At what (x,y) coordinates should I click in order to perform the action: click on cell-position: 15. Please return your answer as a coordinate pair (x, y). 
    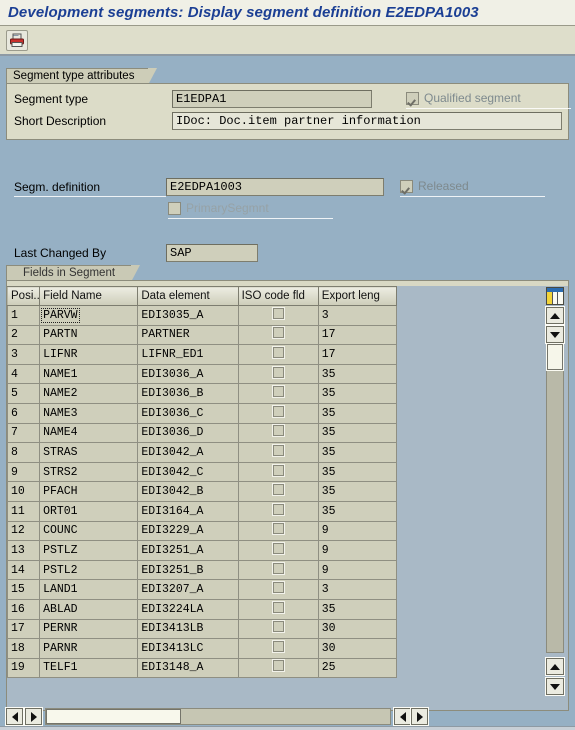
    Looking at the image, I should click on (24, 589).